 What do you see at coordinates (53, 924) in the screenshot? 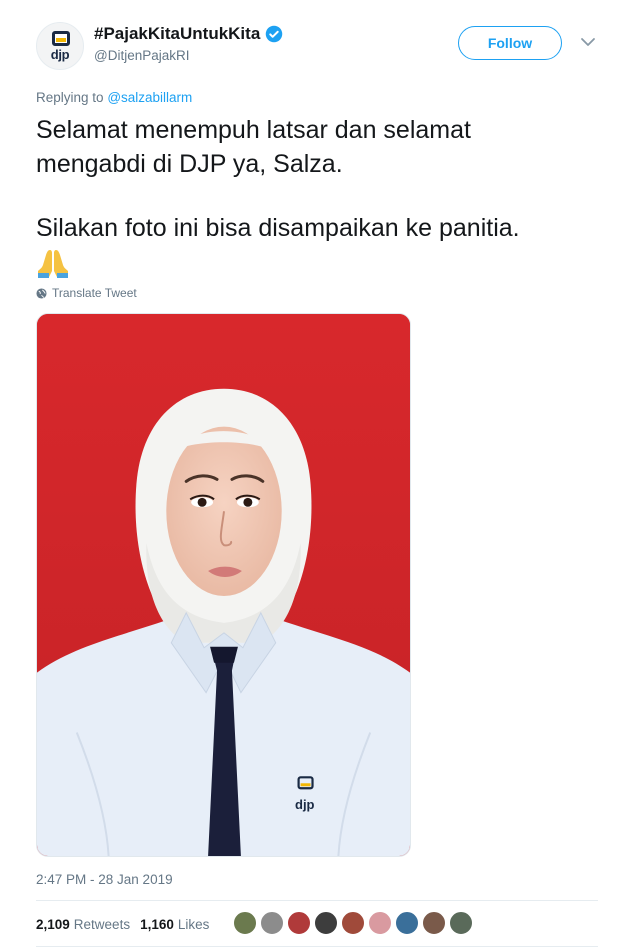
I see `retweets-count: 2,109` at bounding box center [53, 924].